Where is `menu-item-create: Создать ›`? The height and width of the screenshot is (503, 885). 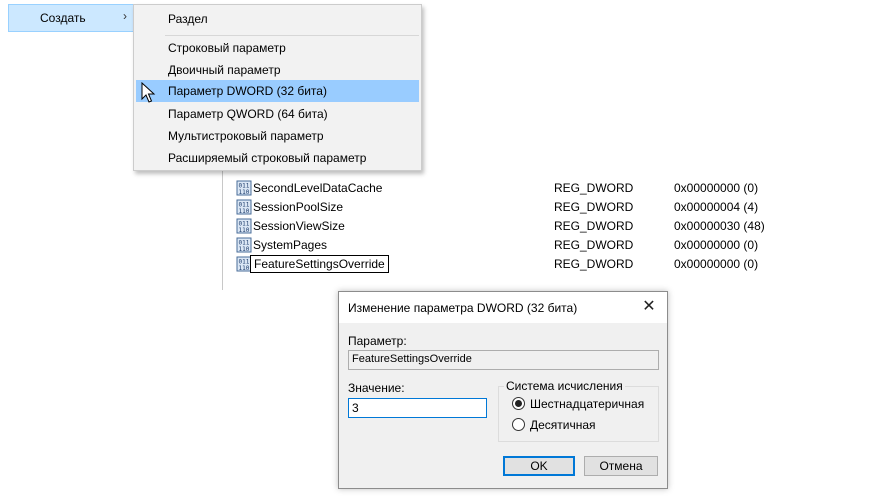 menu-item-create: Создать › is located at coordinates (72, 18).